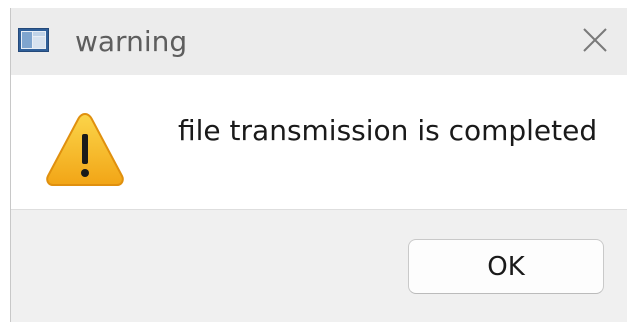 Image resolution: width=627 pixels, height=322 pixels. I want to click on close-button, so click(595, 42).